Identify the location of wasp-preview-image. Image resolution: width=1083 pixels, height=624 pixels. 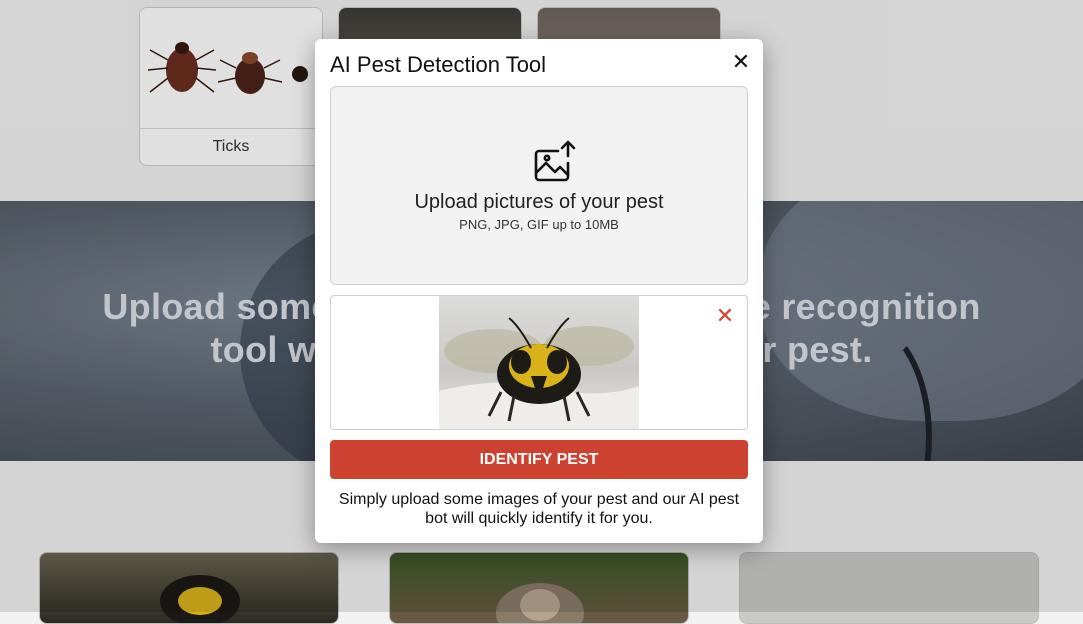
(539, 362).